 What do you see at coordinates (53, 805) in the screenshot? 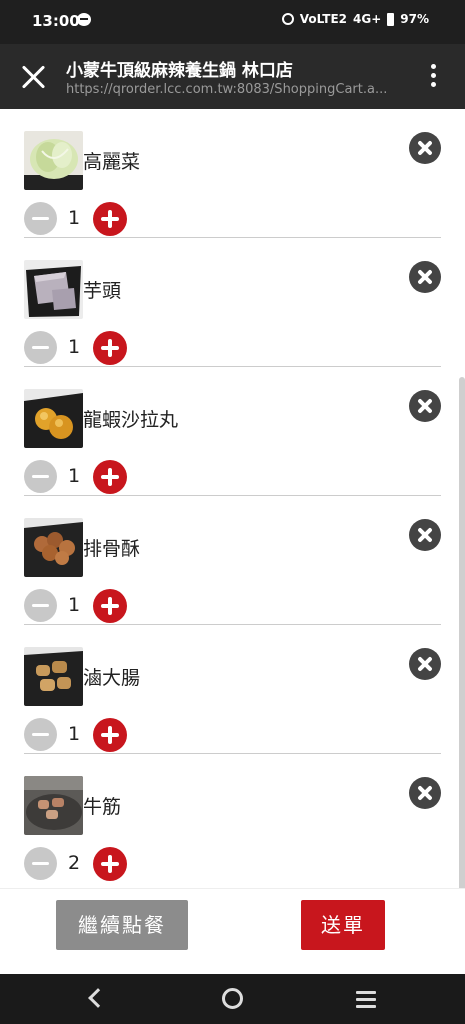
I see `beef-tendon-photo` at bounding box center [53, 805].